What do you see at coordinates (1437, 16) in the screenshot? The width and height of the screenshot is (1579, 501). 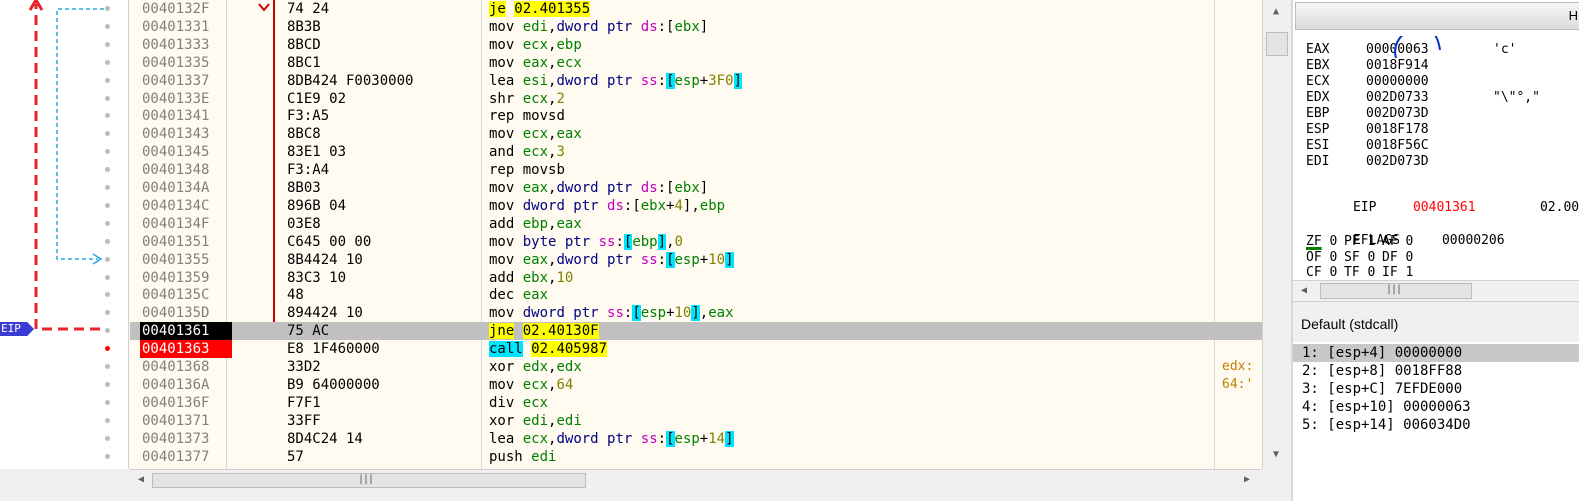 I see `registers-header-button: H` at bounding box center [1437, 16].